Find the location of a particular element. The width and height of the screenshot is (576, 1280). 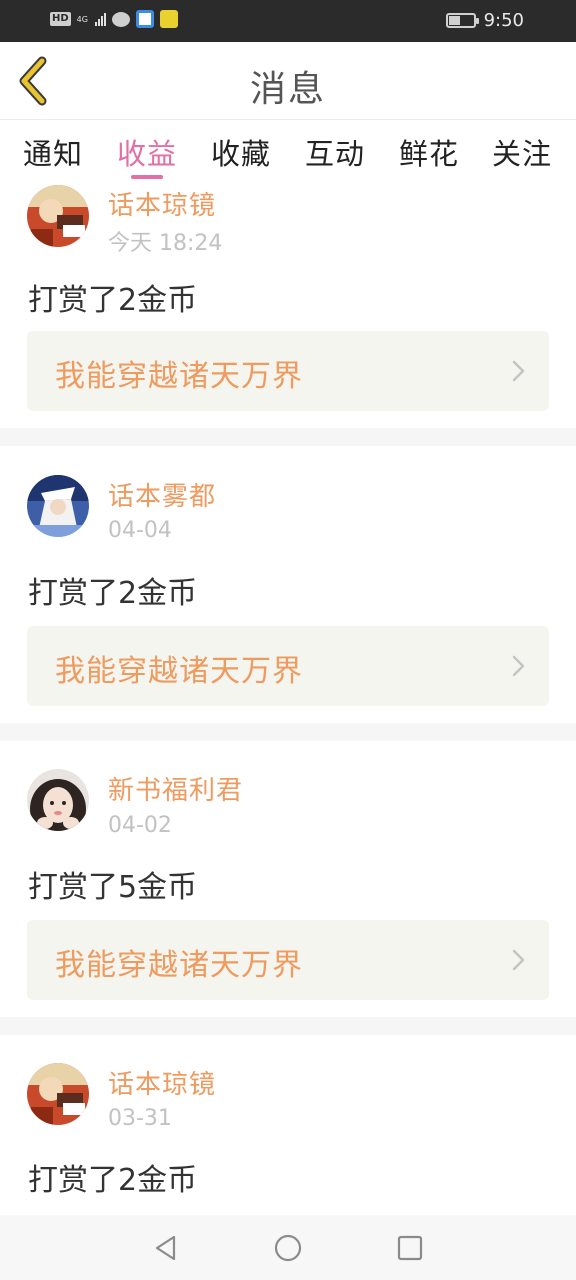

timestamp: 04-02 is located at coordinates (140, 825).